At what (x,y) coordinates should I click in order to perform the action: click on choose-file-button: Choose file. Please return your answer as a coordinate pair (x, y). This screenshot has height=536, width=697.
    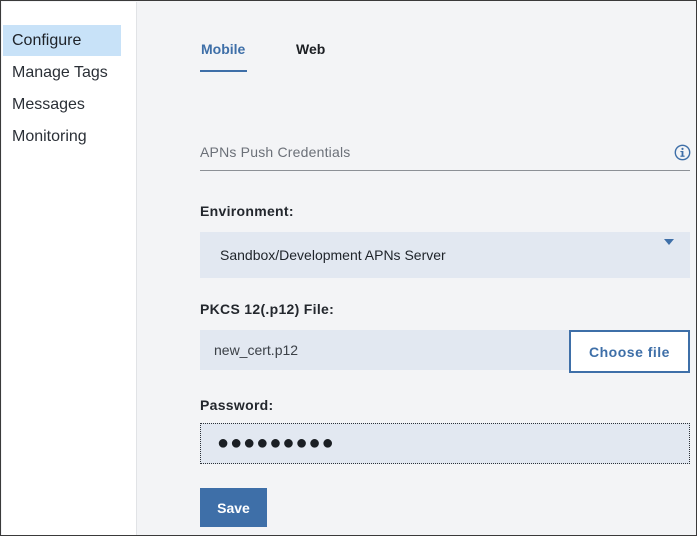
    Looking at the image, I should click on (629, 351).